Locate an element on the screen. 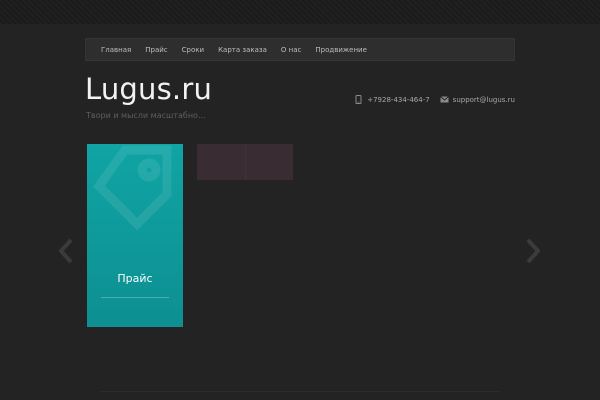 The image size is (600, 400). card-divider is located at coordinates (135, 297).